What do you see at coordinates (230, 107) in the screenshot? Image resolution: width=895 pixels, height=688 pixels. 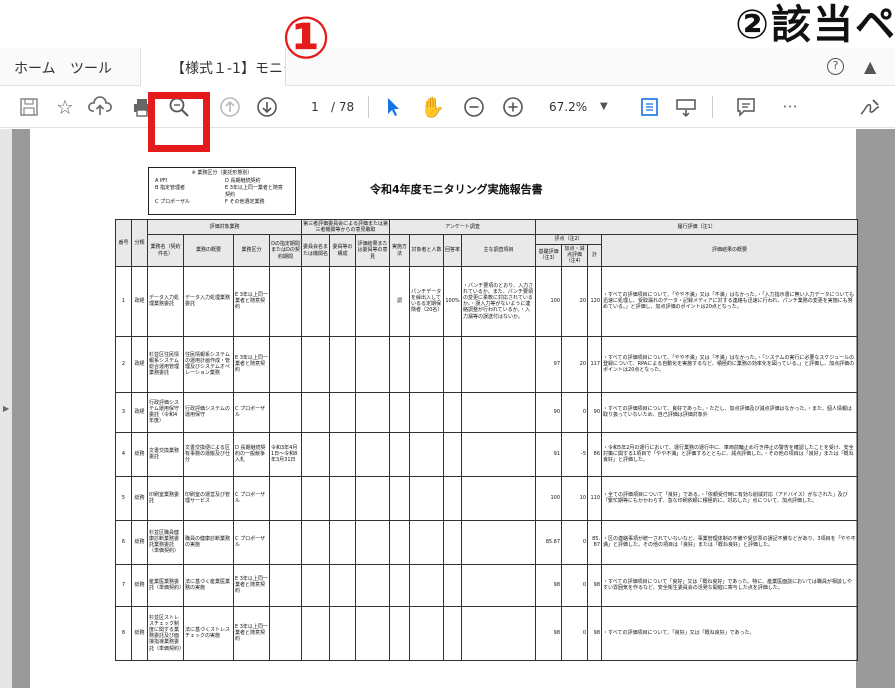 I see `page-up-icon` at bounding box center [230, 107].